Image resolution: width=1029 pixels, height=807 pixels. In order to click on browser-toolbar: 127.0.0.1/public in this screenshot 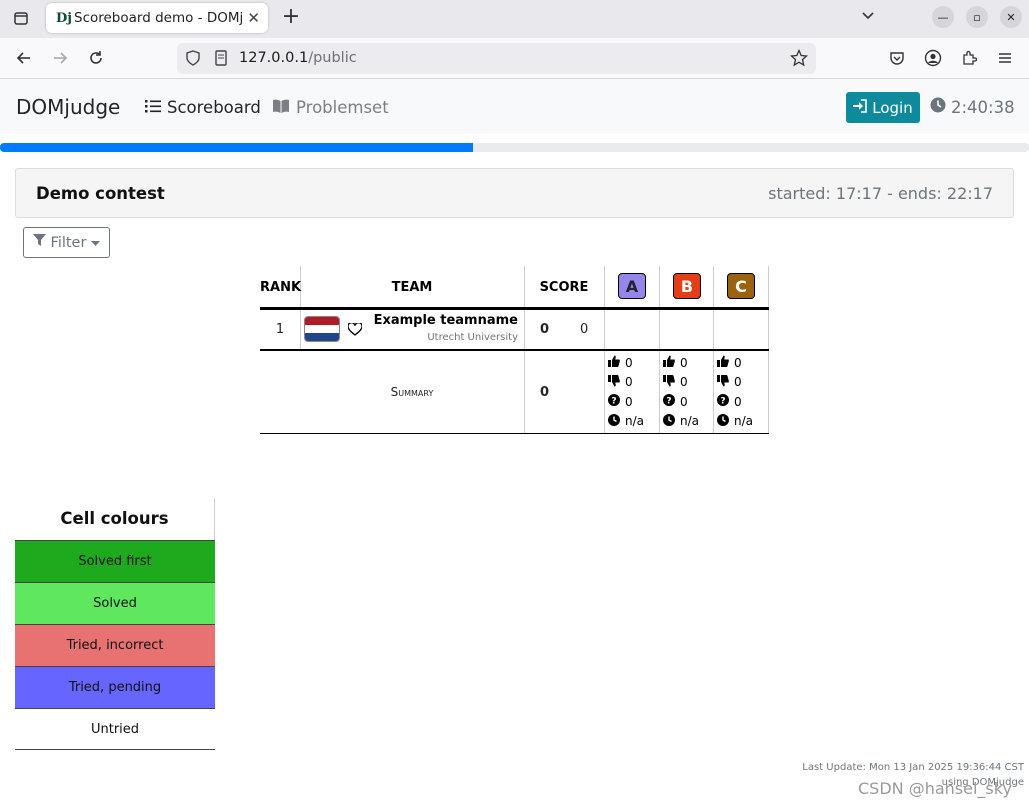, I will do `click(514, 58)`.